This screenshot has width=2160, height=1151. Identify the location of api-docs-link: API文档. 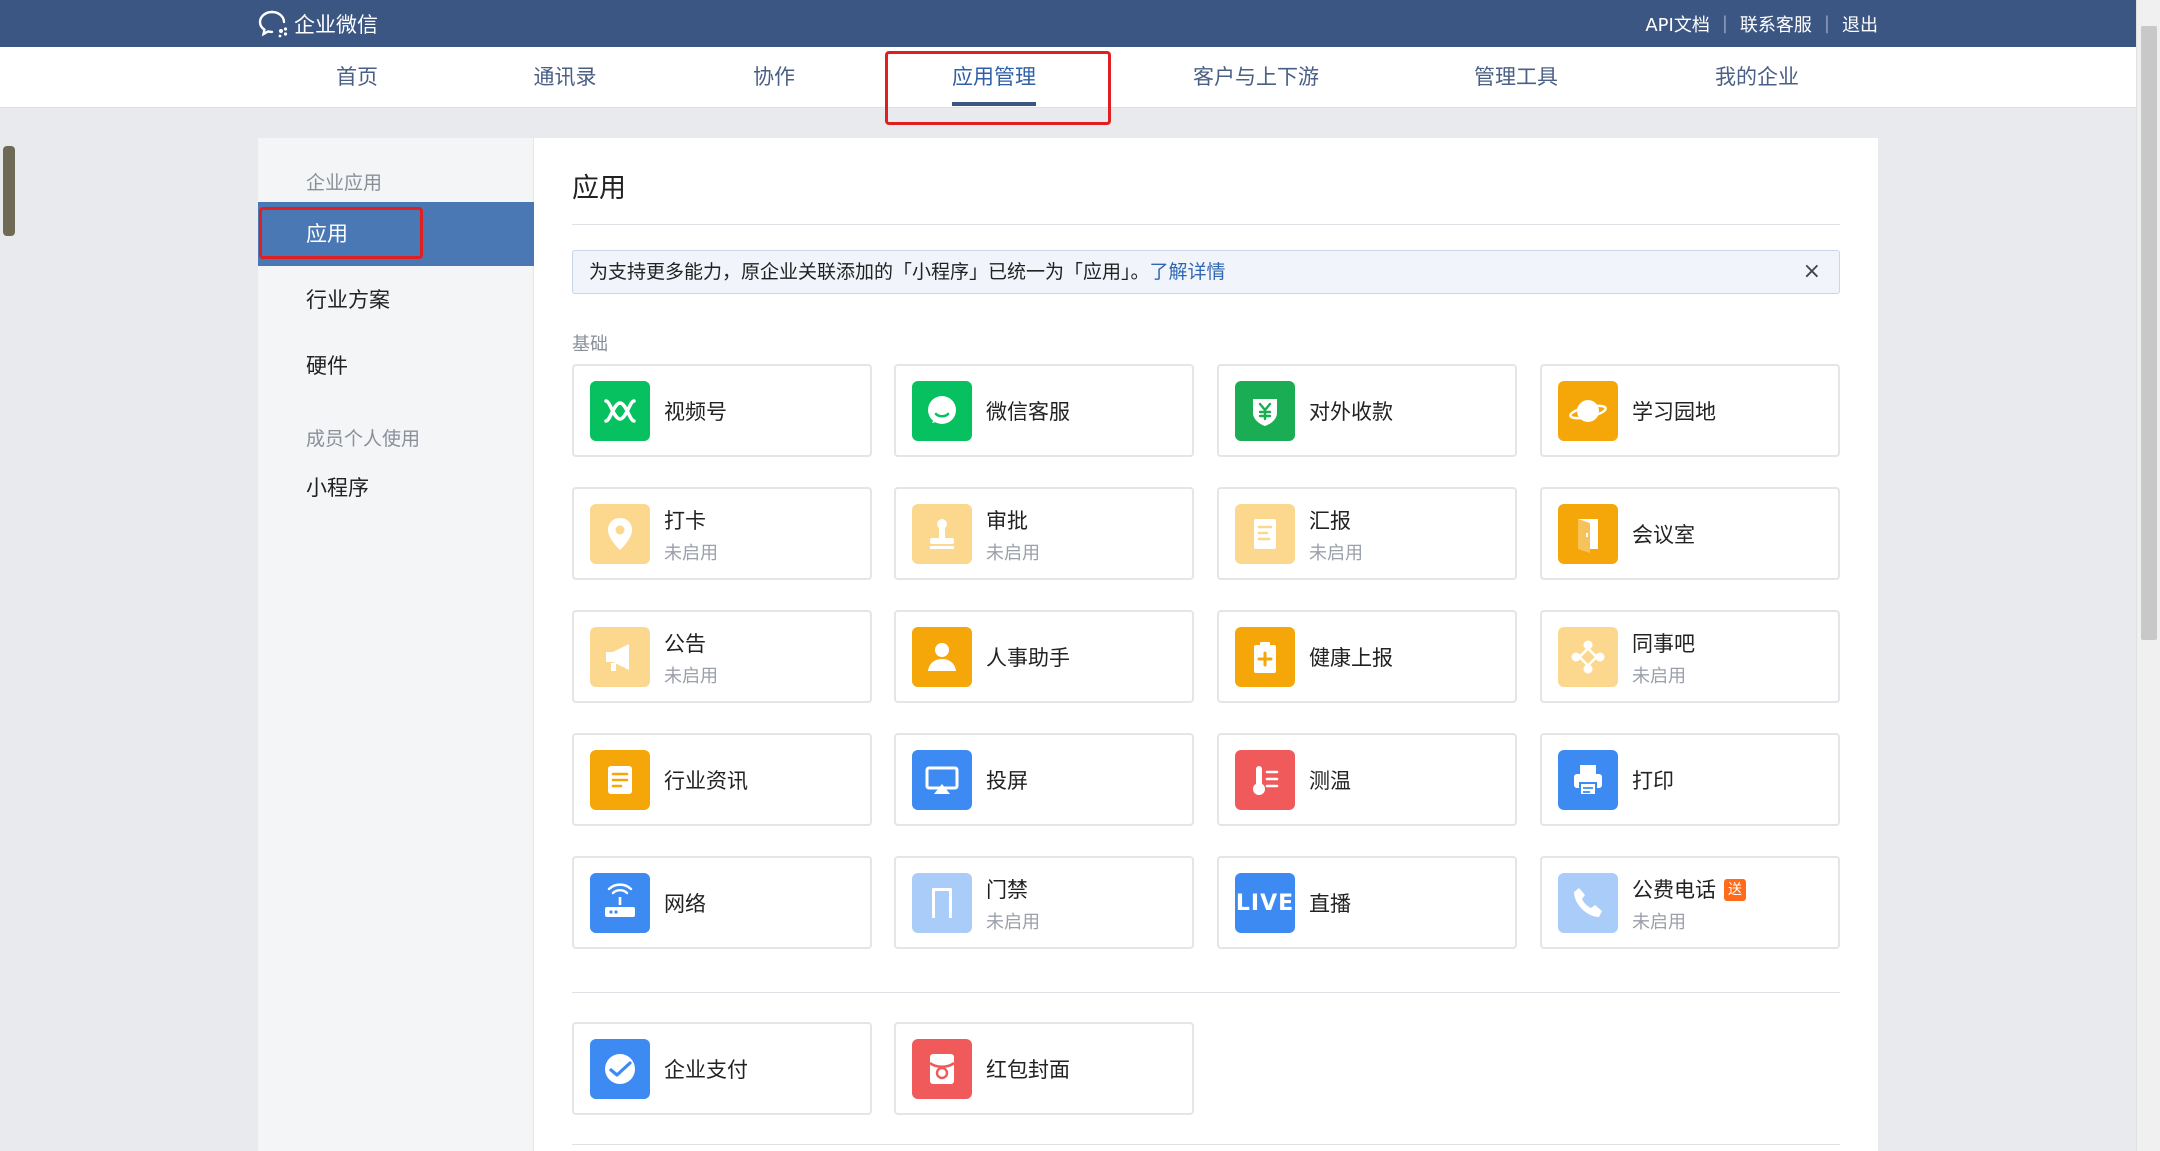
(1677, 24).